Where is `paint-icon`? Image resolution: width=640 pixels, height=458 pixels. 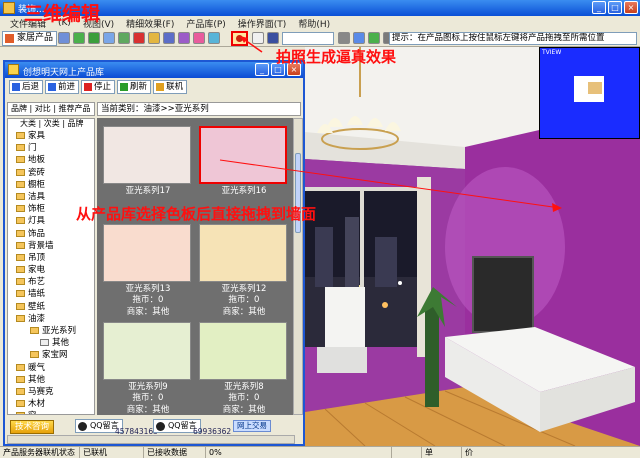 paint-icon is located at coordinates (154, 38).